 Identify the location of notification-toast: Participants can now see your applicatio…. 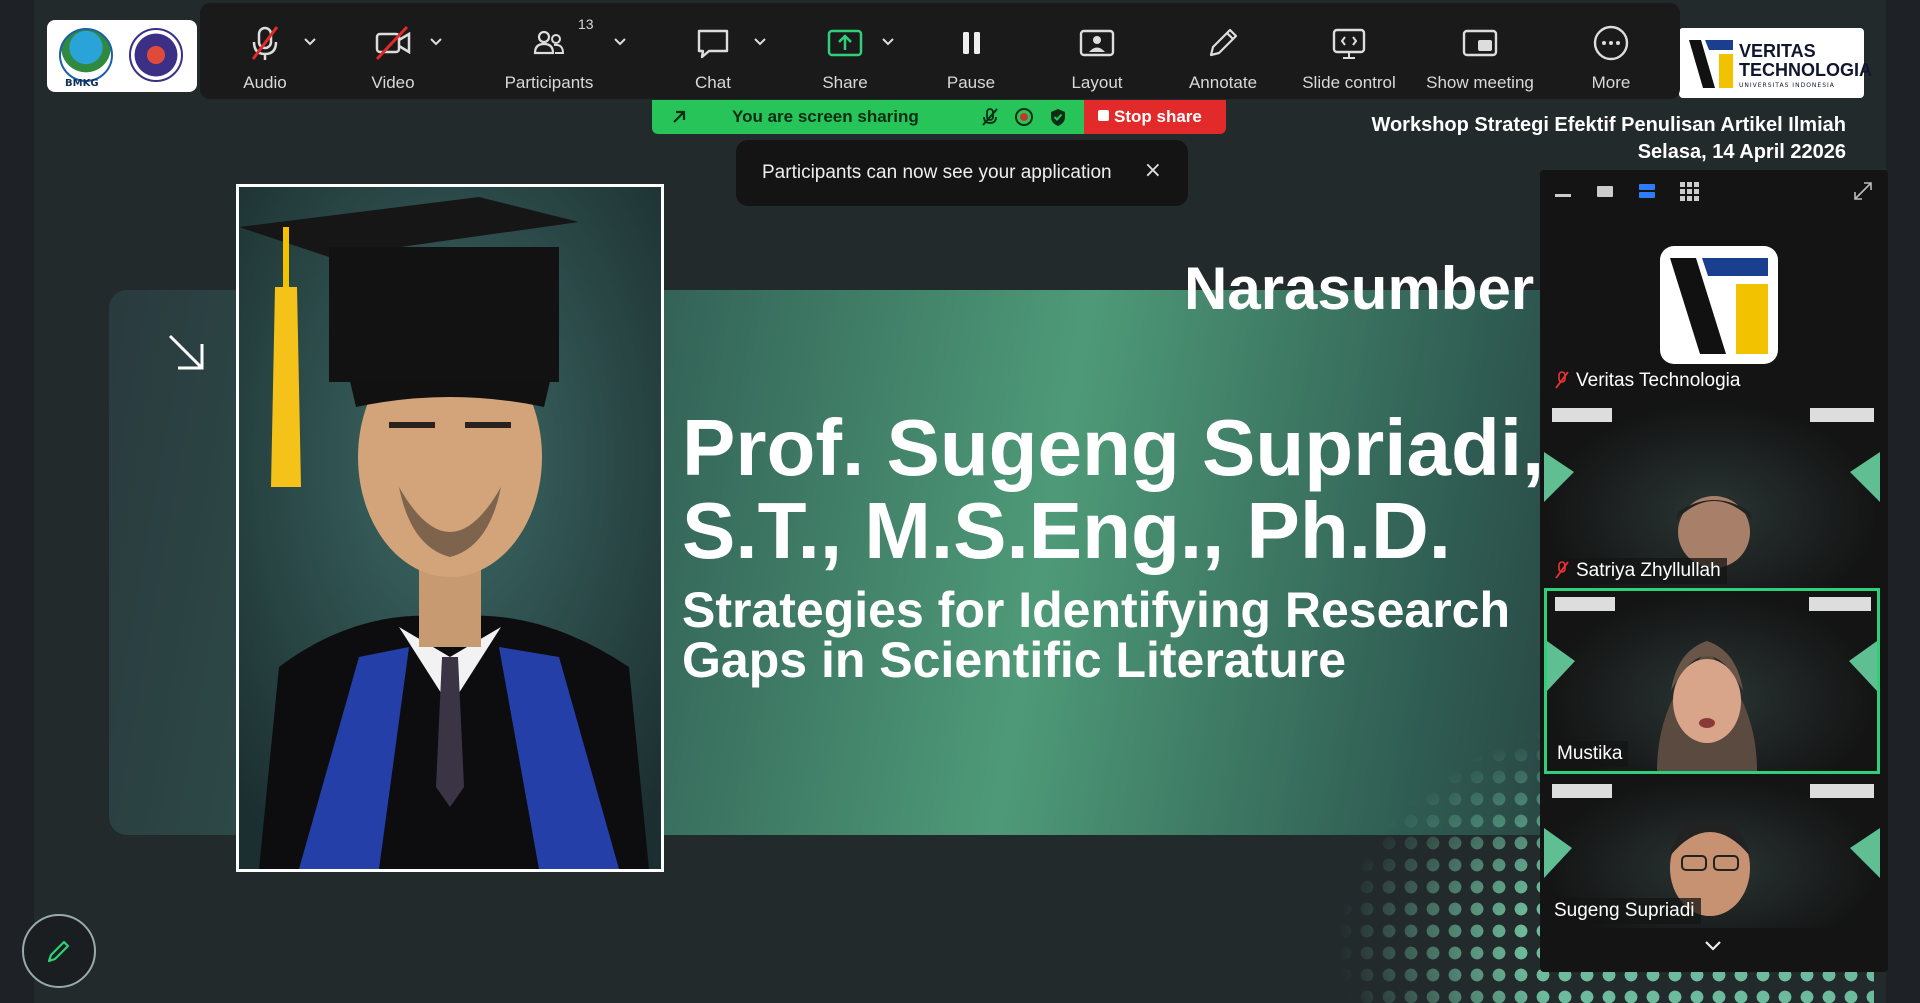
(962, 173).